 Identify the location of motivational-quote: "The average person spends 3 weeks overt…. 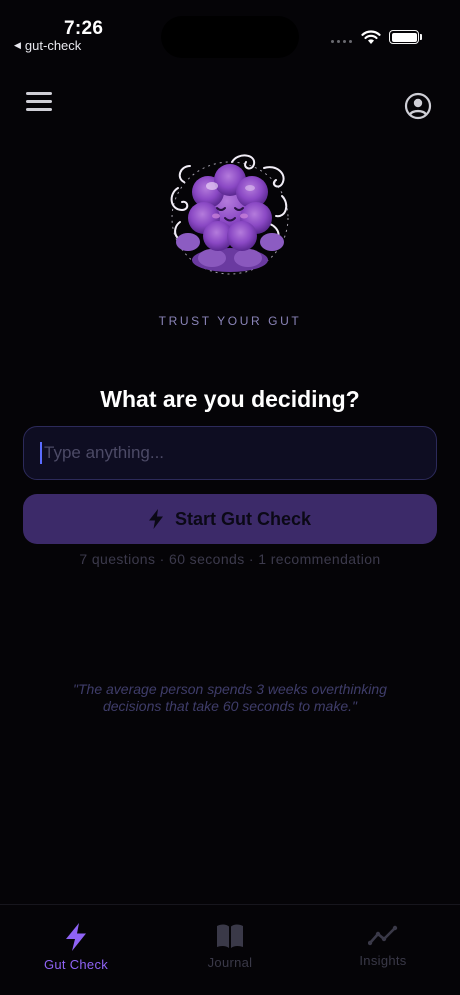
(230, 697).